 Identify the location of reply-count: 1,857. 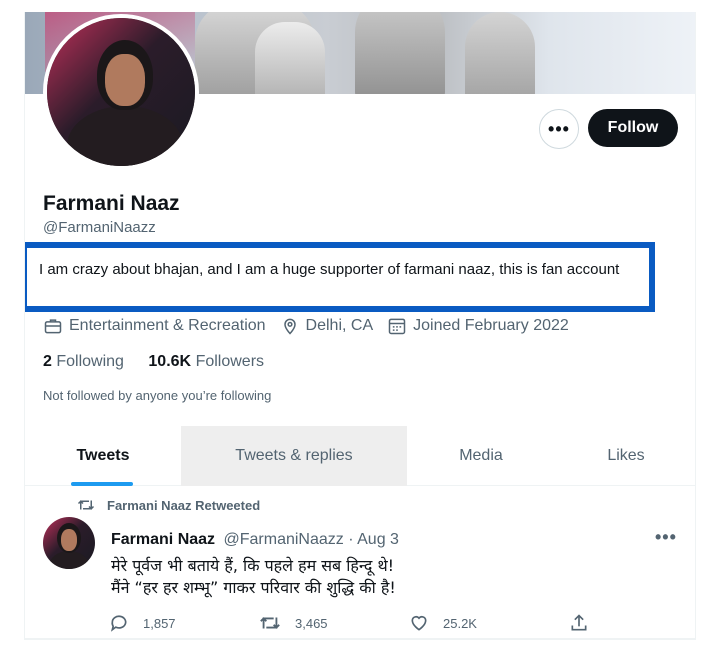
(159, 623).